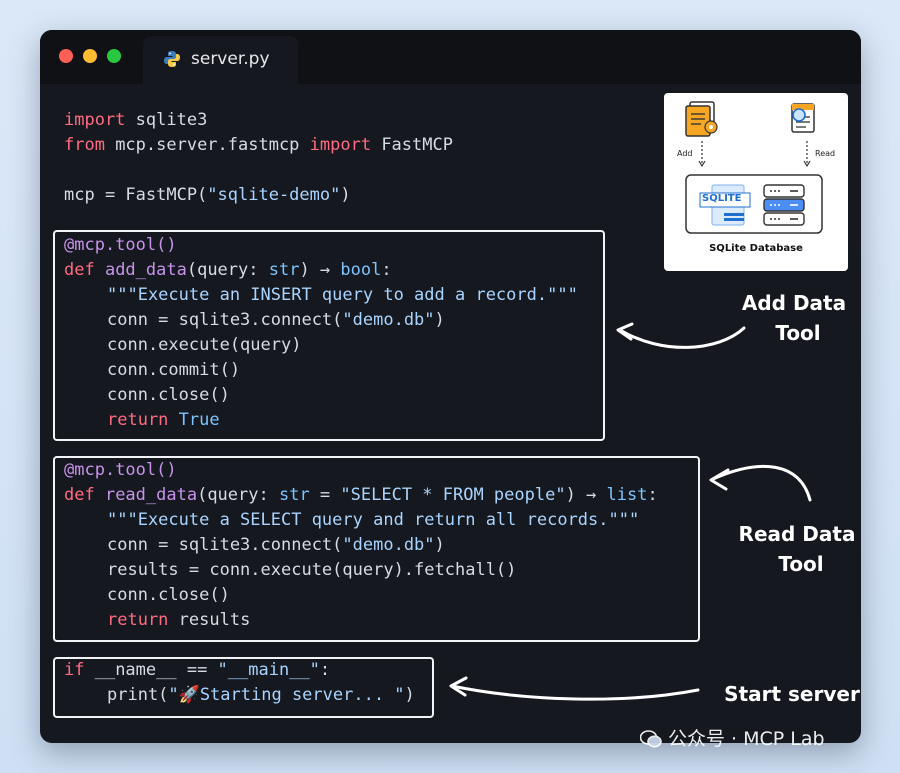 The height and width of the screenshot is (773, 900). What do you see at coordinates (650, 739) in the screenshot?
I see `wechat-icon` at bounding box center [650, 739].